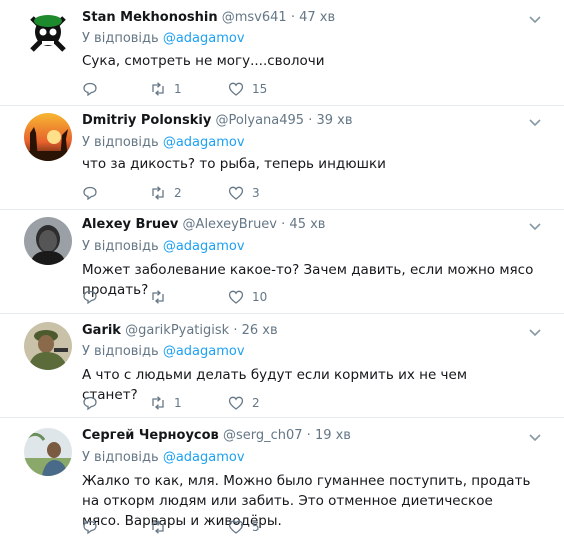 The width and height of the screenshot is (564, 538). What do you see at coordinates (130, 224) in the screenshot?
I see `author-name: Alexey Bruev` at bounding box center [130, 224].